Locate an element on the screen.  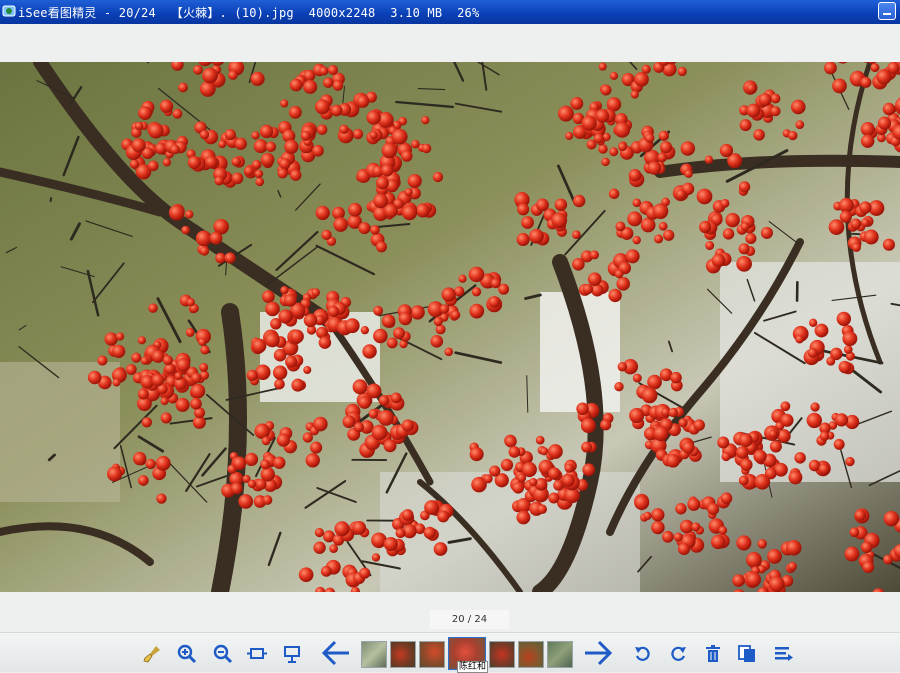
fit-window-icon is located at coordinates (257, 654).